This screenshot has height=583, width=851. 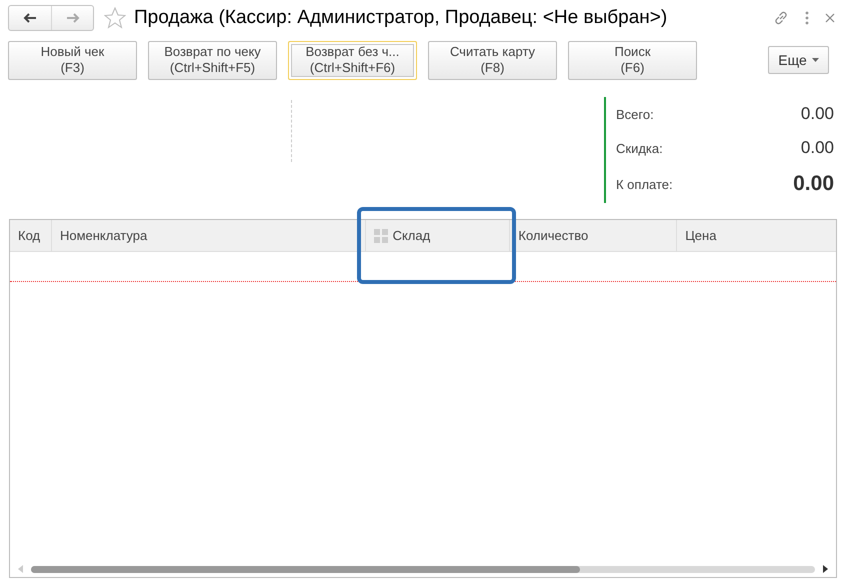 What do you see at coordinates (381, 235) in the screenshot?
I see `grid-icon` at bounding box center [381, 235].